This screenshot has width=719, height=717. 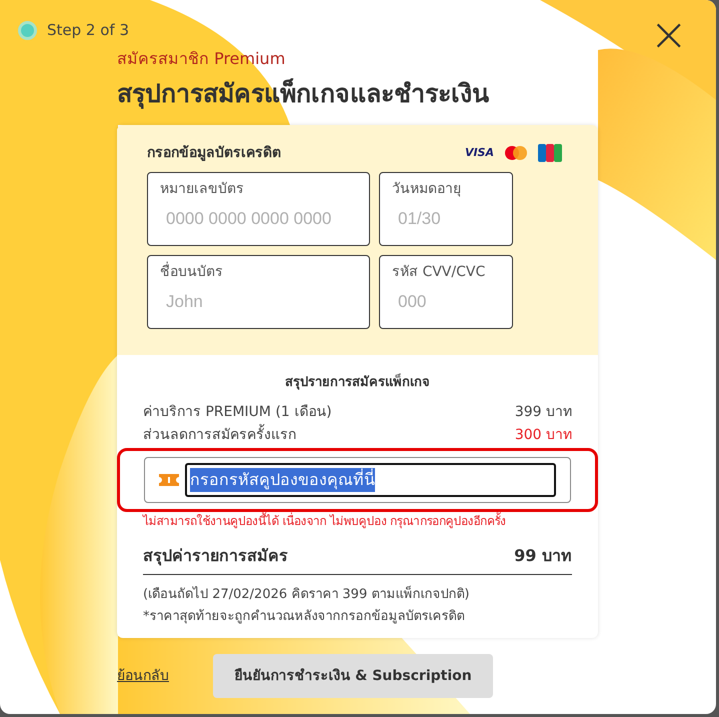 I want to click on field-input: 0000 0000 0000 0000, so click(x=262, y=218).